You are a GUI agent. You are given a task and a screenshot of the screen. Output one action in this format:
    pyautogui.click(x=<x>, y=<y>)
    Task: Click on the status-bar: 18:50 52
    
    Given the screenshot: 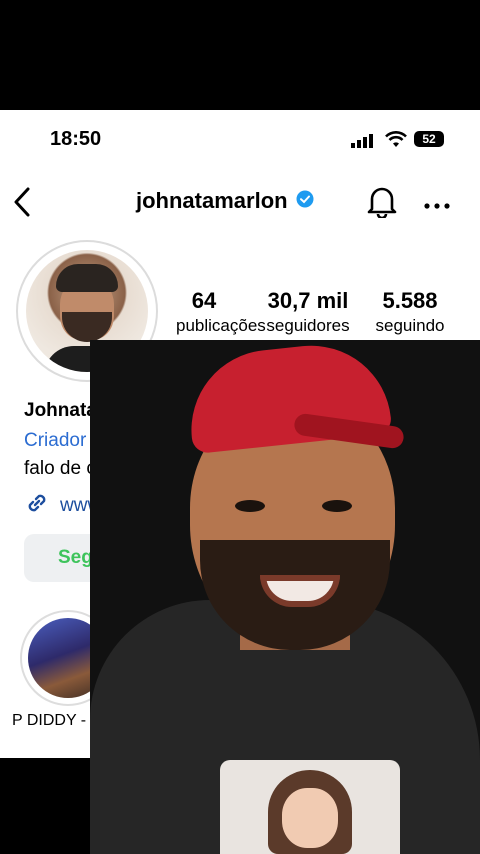 What is the action you would take?
    pyautogui.click(x=240, y=143)
    